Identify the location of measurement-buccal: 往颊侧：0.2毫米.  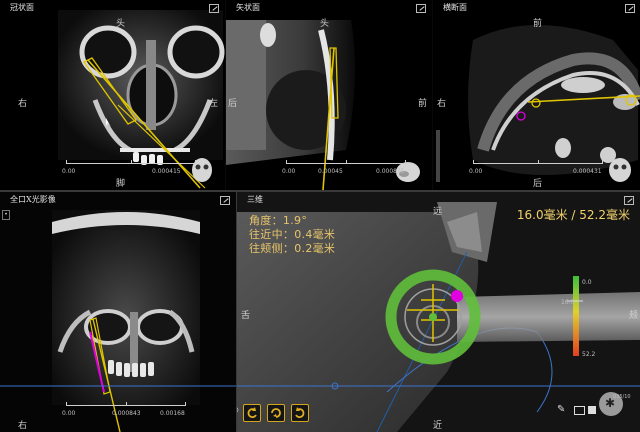
(292, 248).